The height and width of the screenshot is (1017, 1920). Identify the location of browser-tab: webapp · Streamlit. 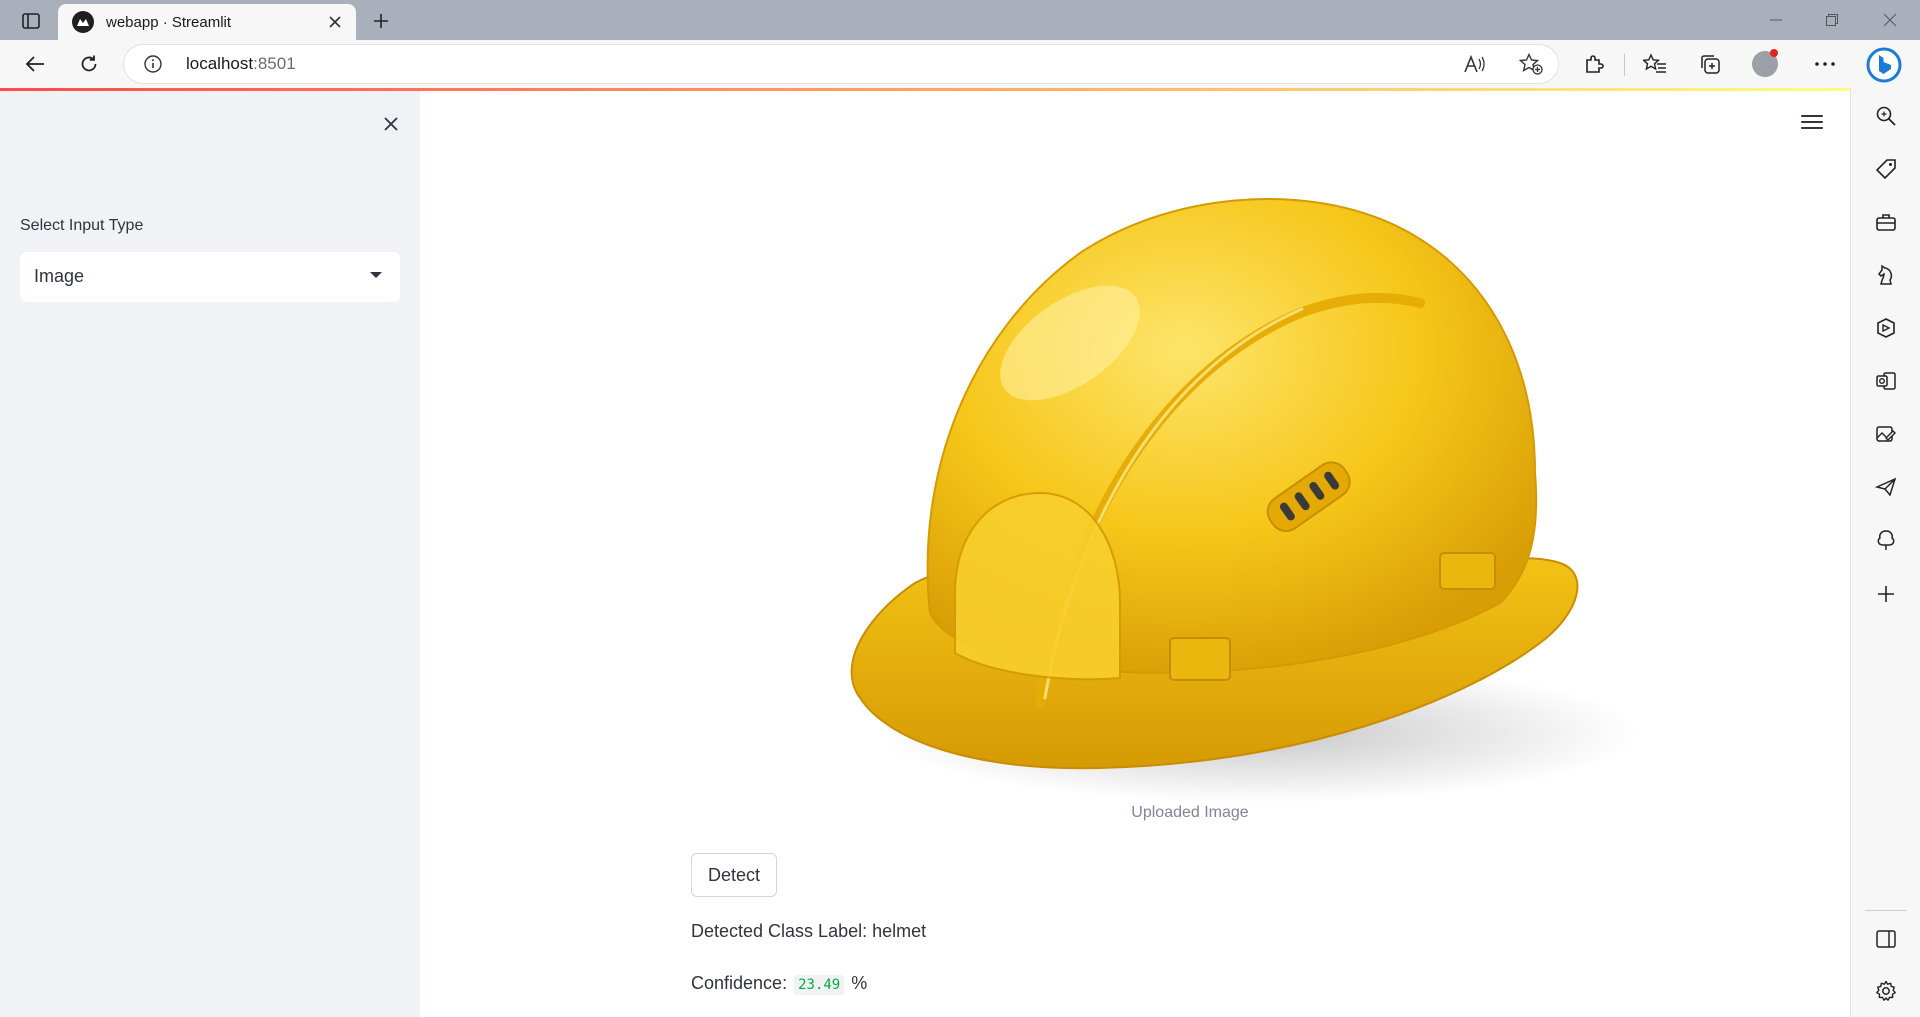
(207, 22).